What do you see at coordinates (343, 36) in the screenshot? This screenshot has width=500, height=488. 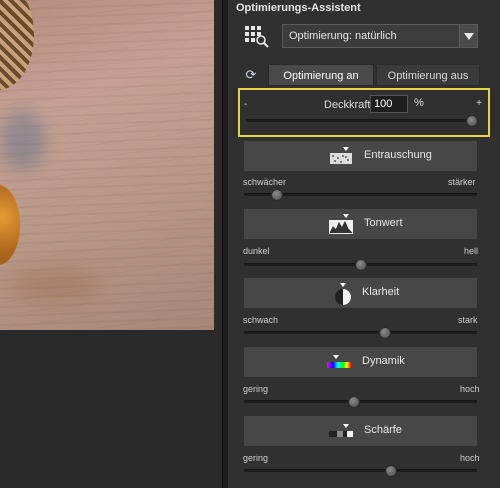 I see `optimization-mode-value: Optimierung: natürlich` at bounding box center [343, 36].